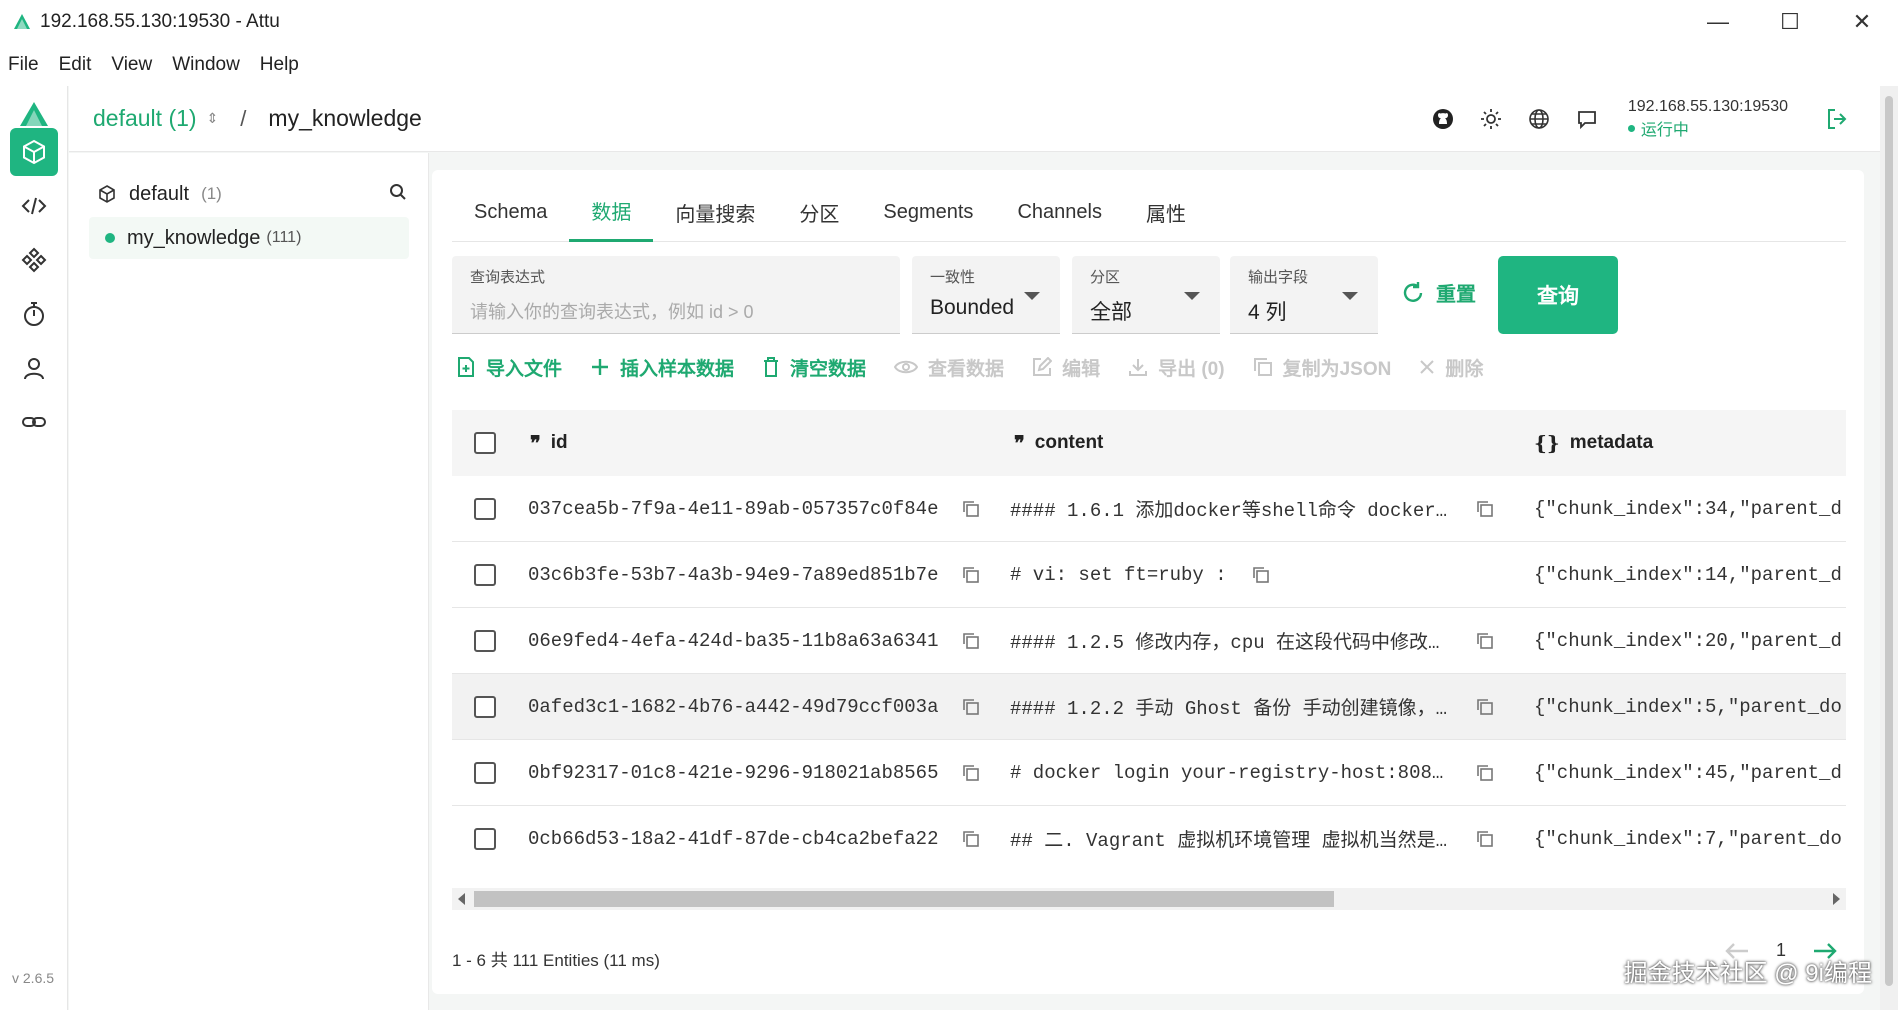  I want to click on table-horizontal-scrollbar, so click(1149, 899).